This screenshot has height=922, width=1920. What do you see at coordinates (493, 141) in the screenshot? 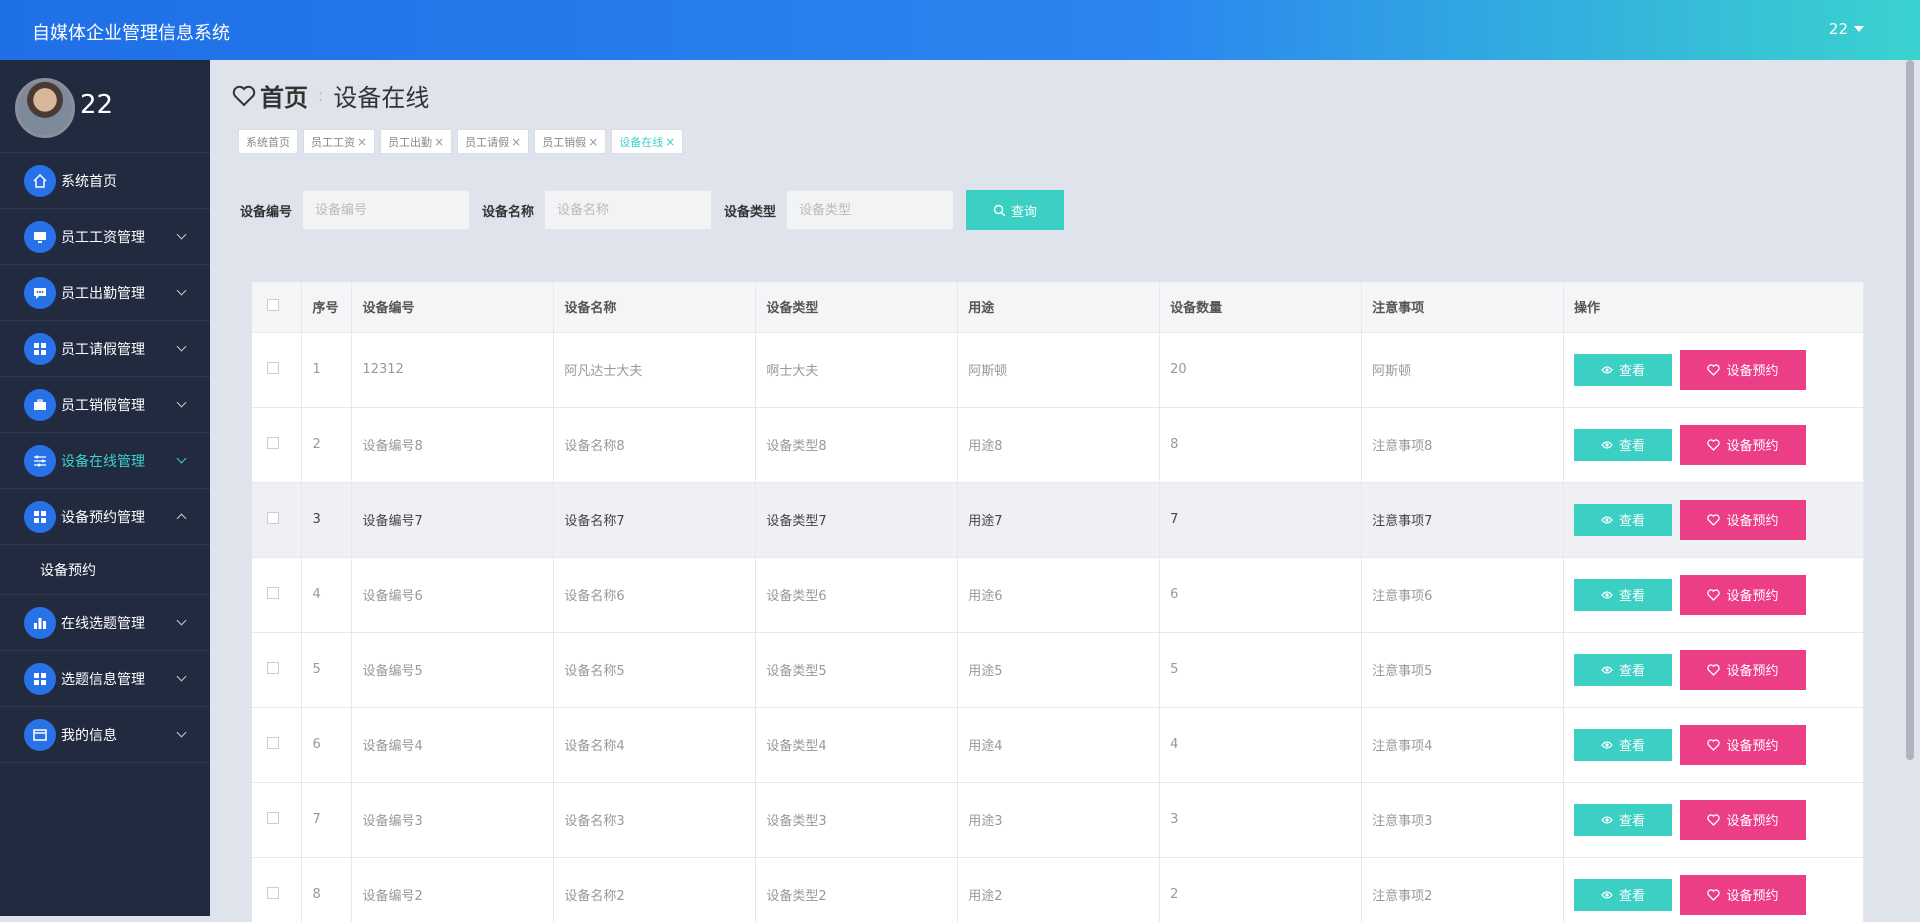
I see `tab-leave: 员工请假 ×` at bounding box center [493, 141].